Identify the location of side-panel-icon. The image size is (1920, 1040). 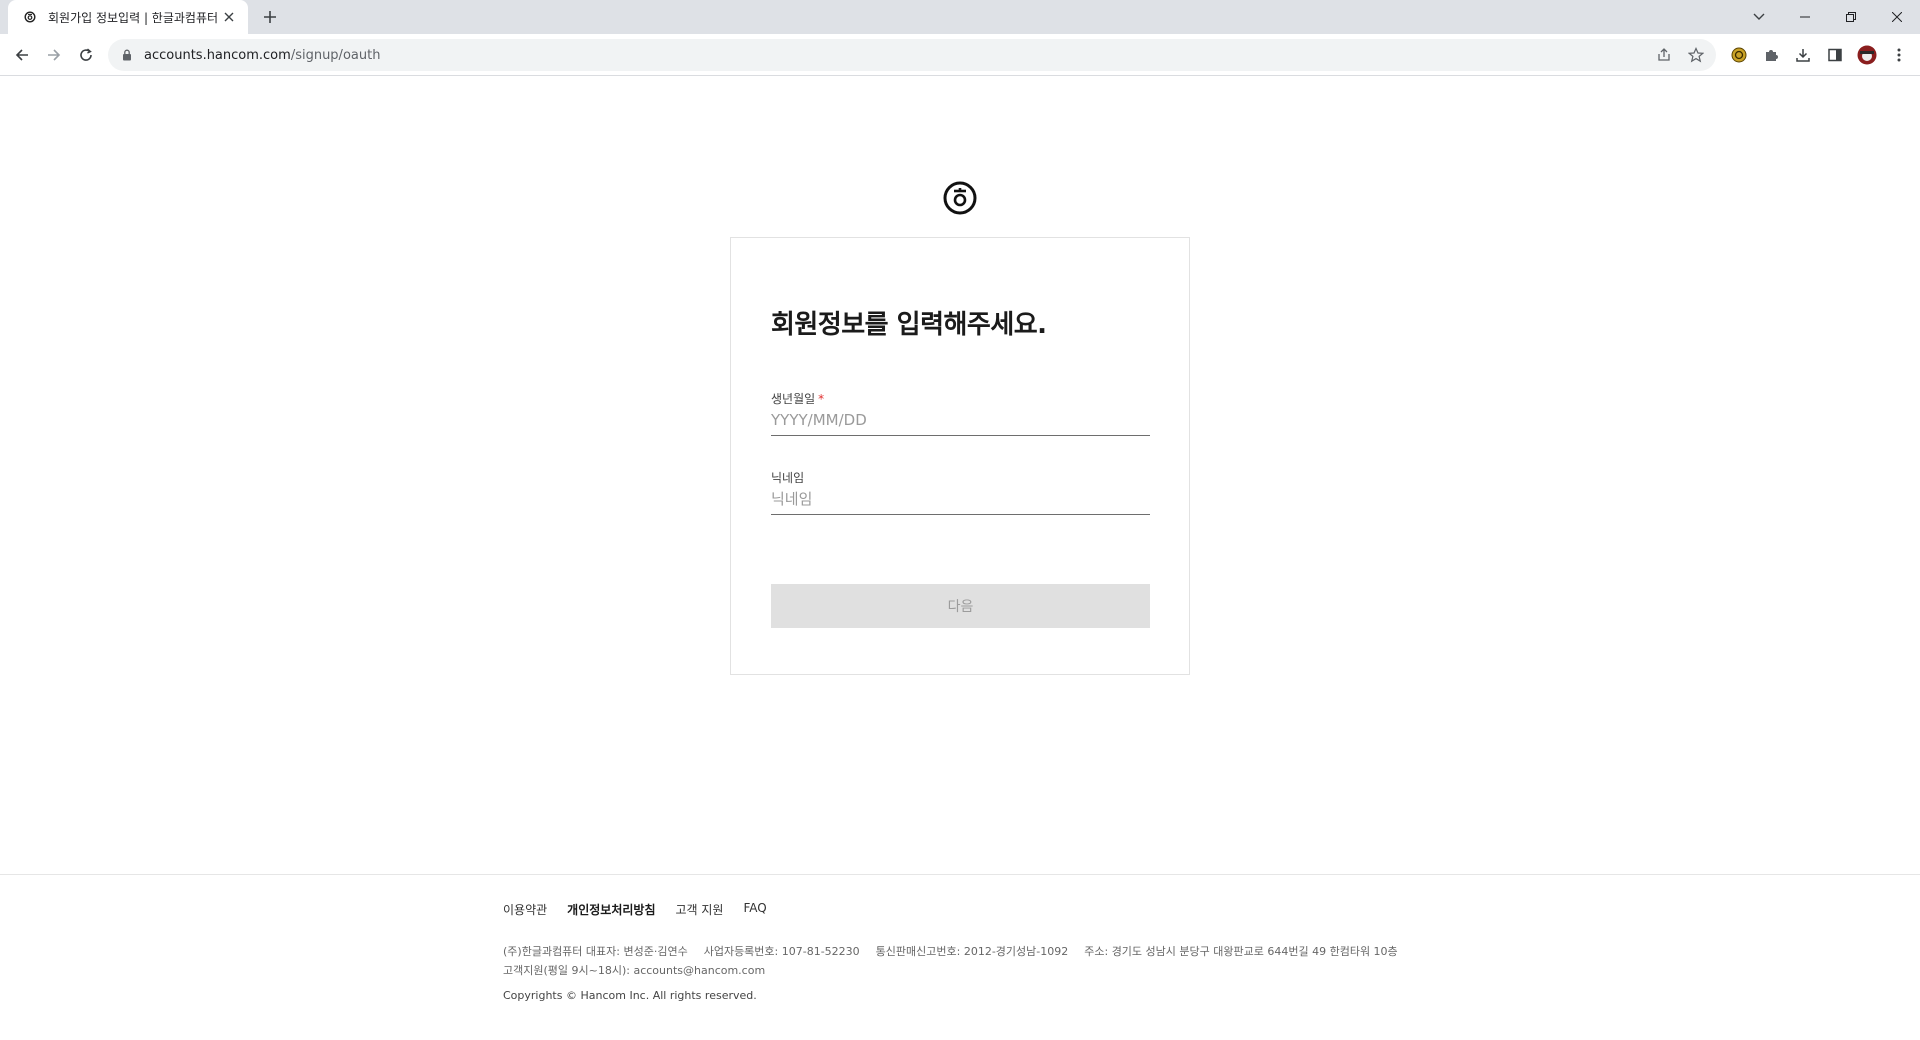
(1835, 55).